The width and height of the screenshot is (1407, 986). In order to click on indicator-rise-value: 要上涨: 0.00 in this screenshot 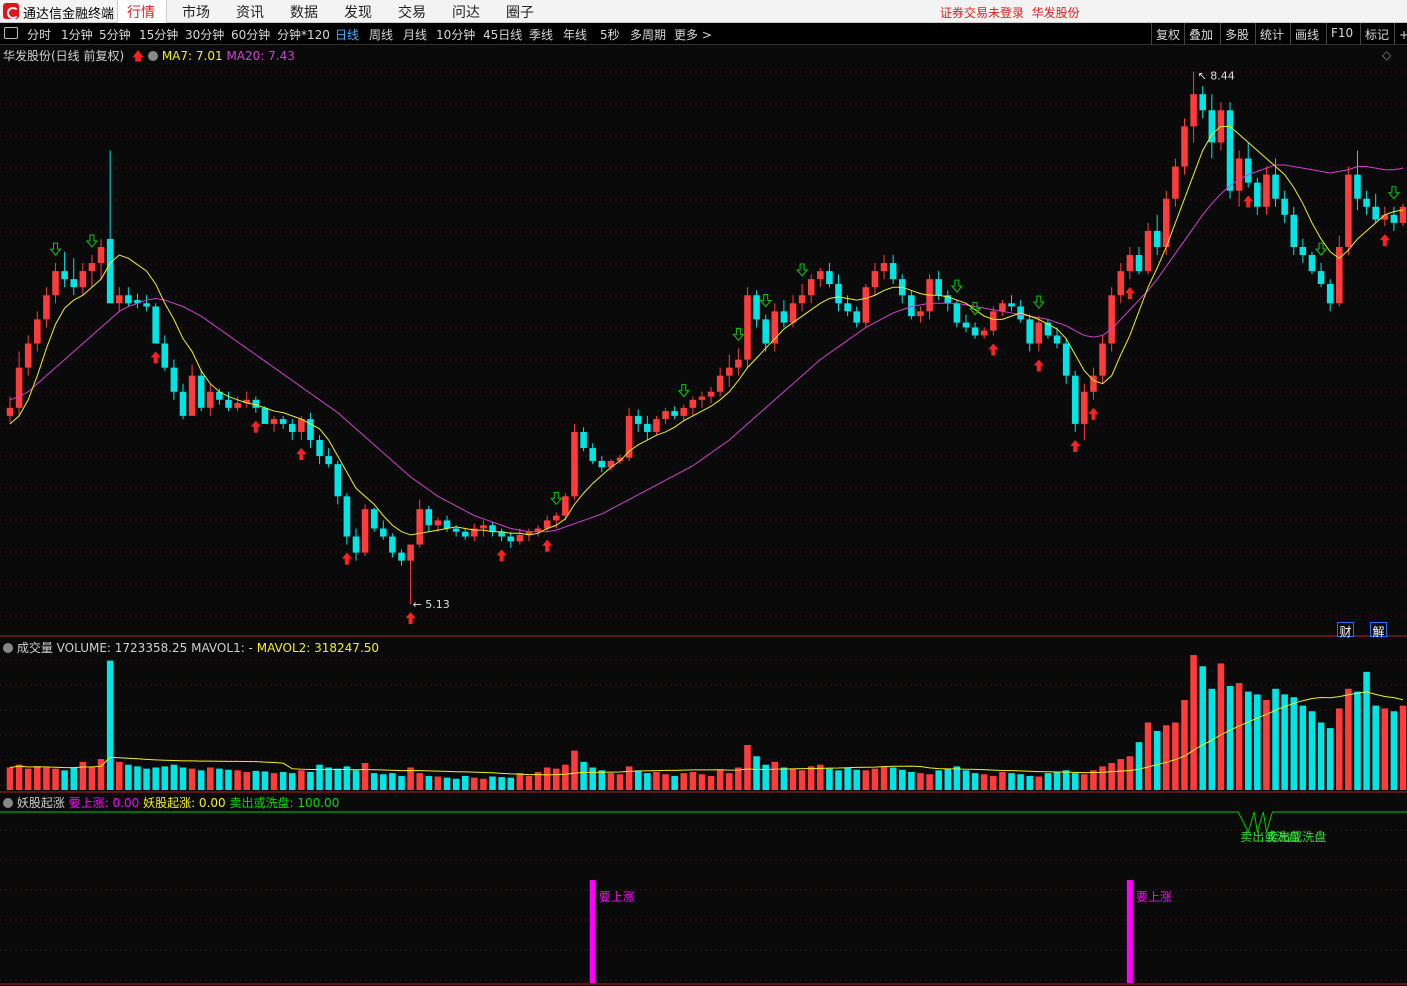, I will do `click(104, 803)`.